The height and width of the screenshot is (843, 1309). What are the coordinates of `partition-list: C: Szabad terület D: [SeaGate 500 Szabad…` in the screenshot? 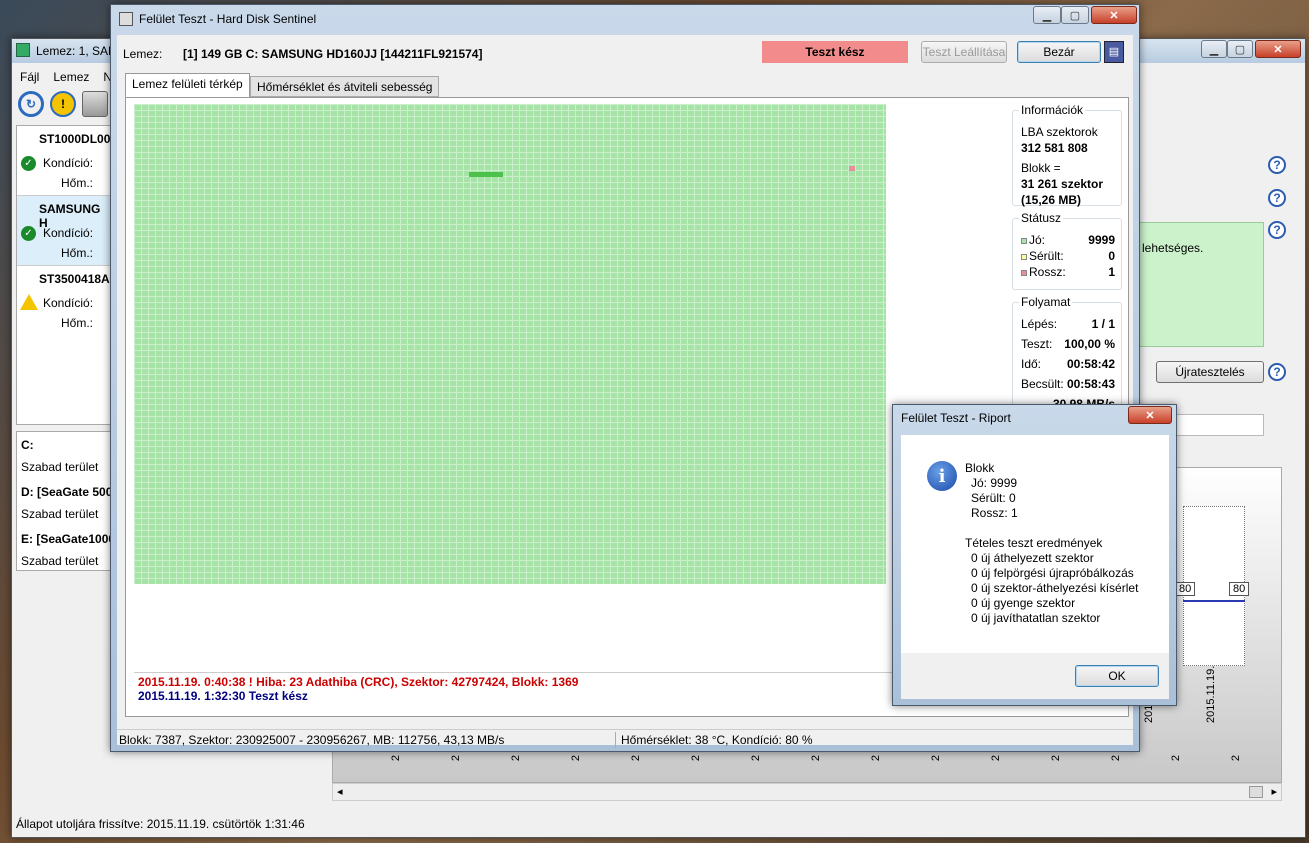 It's located at (64, 501).